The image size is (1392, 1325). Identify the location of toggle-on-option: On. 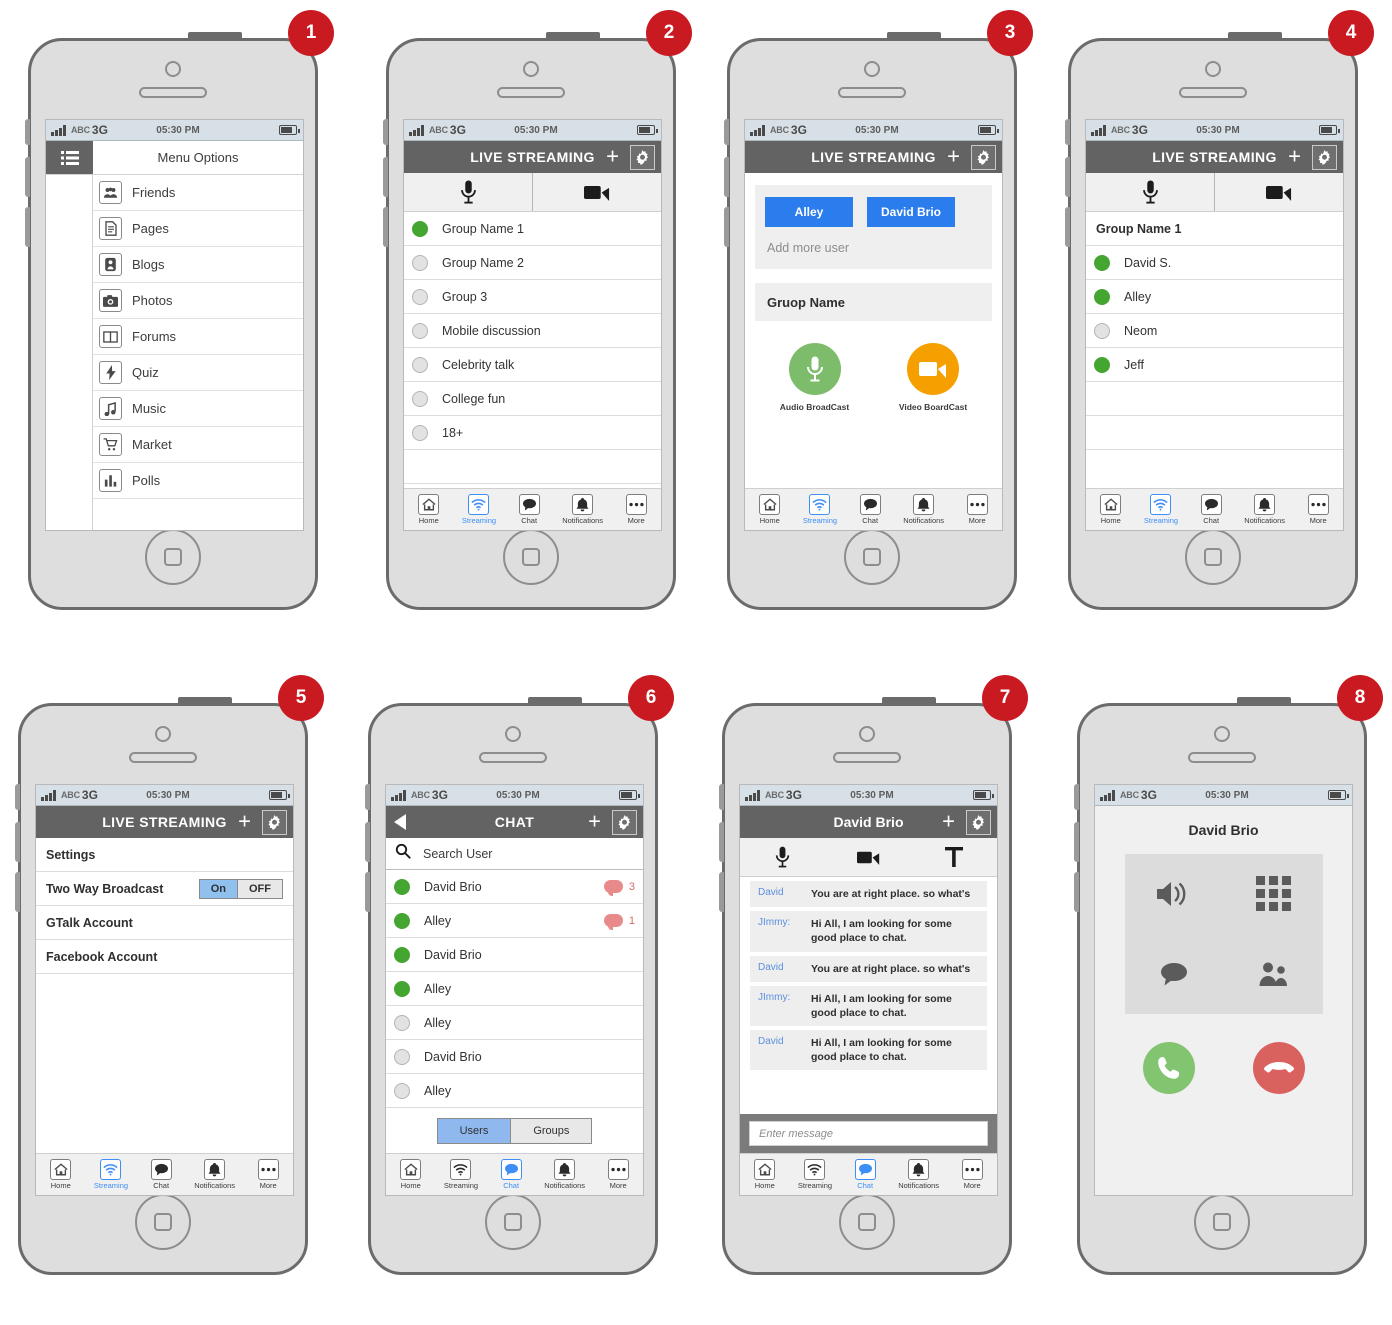
(218, 888).